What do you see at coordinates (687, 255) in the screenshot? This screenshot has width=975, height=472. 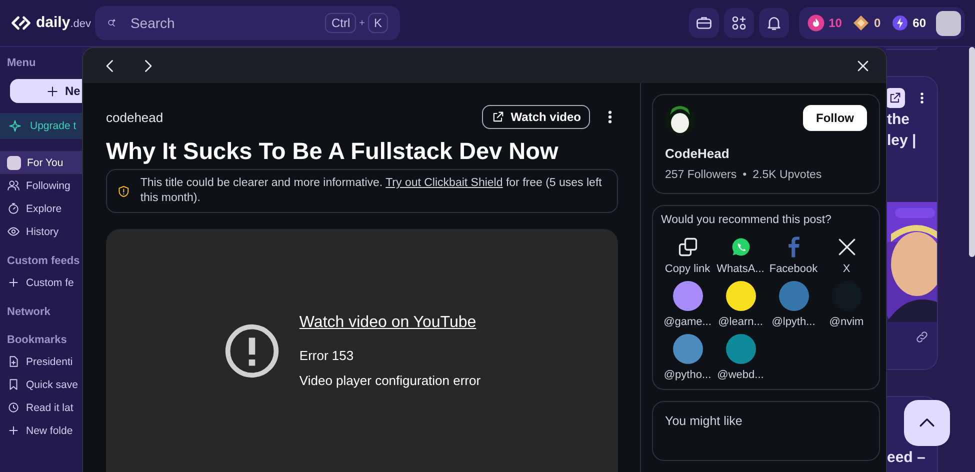 I see `share-option: Copy link` at bounding box center [687, 255].